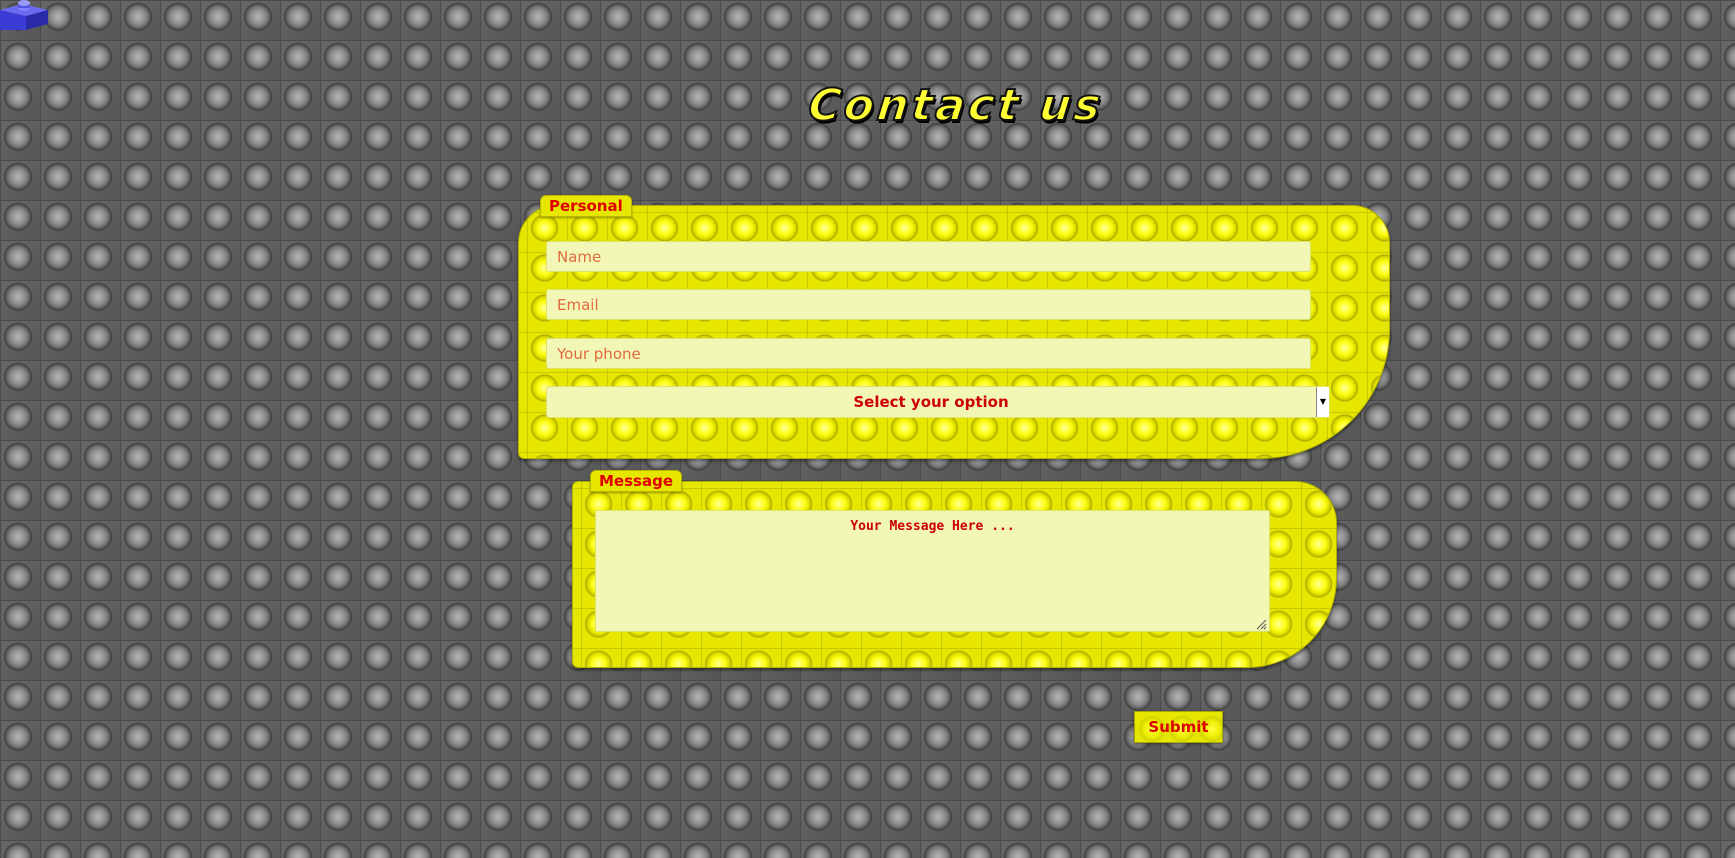 This screenshot has height=858, width=1735. I want to click on option-select-value: Select your option, so click(931, 402).